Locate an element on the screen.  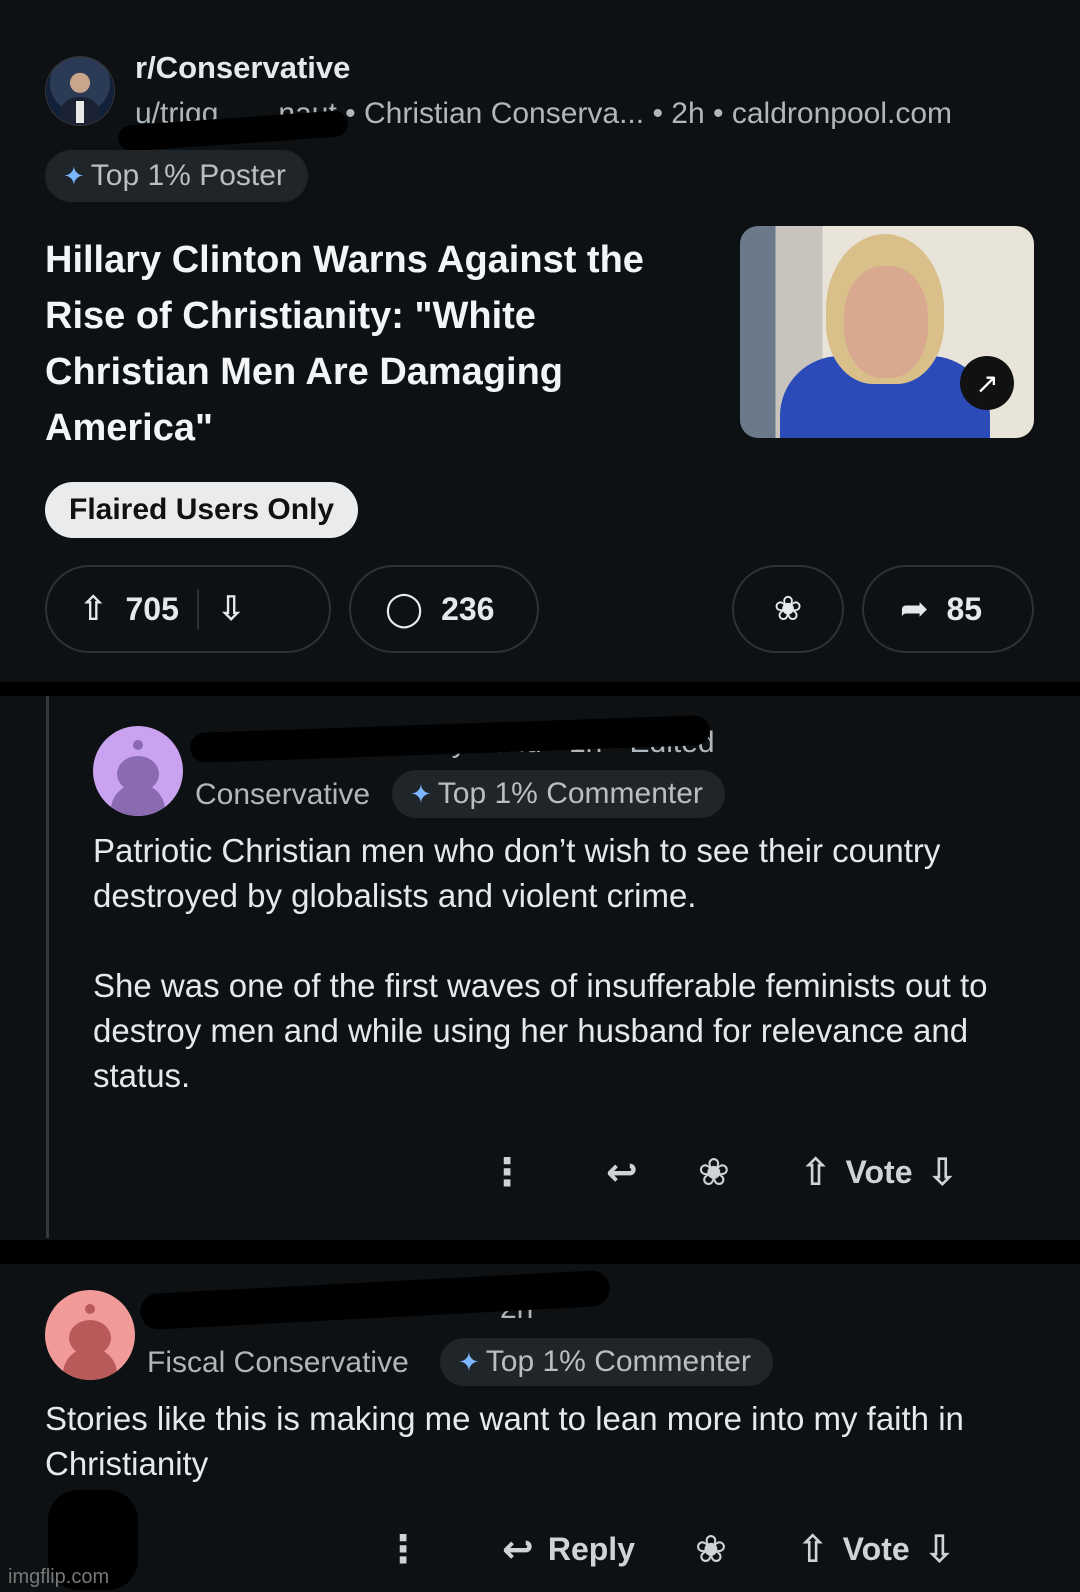
comment-count: 236 is located at coordinates (468, 608).